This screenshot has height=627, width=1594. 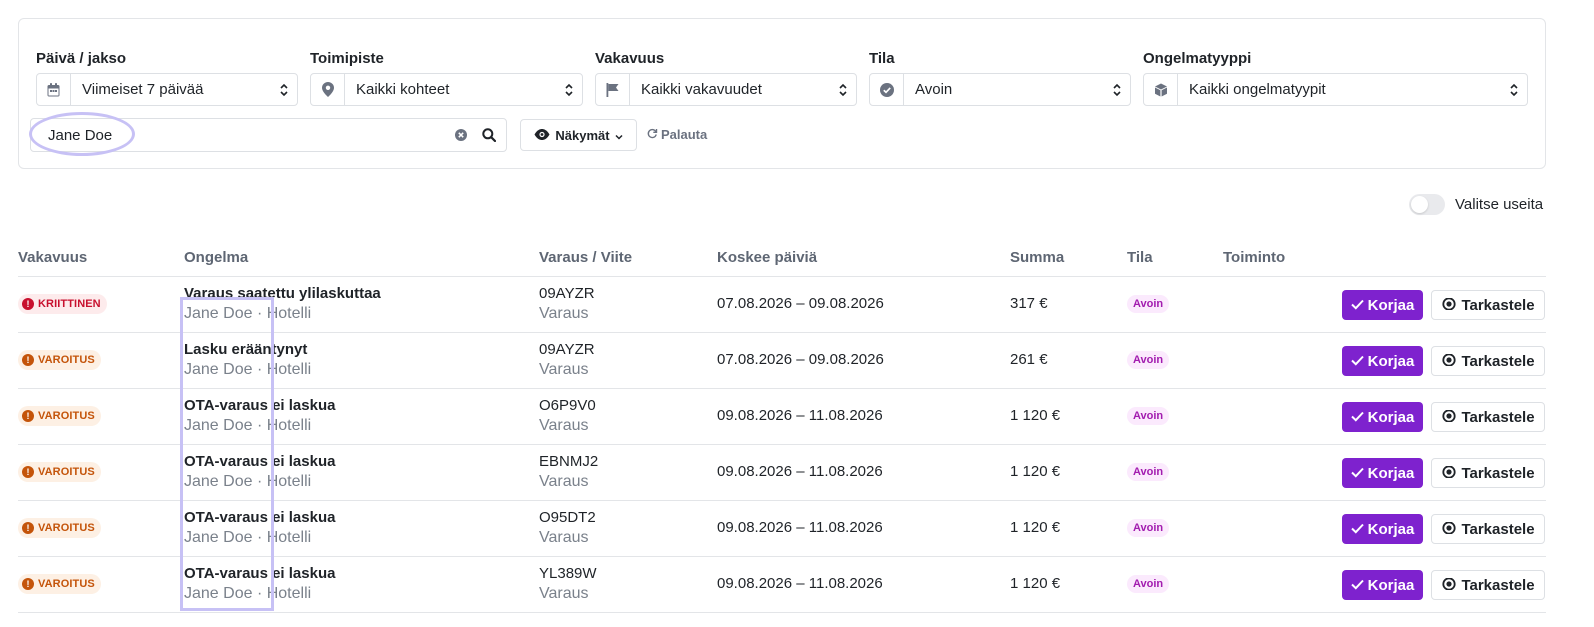 I want to click on status-select-value: Avoin, so click(x=934, y=89).